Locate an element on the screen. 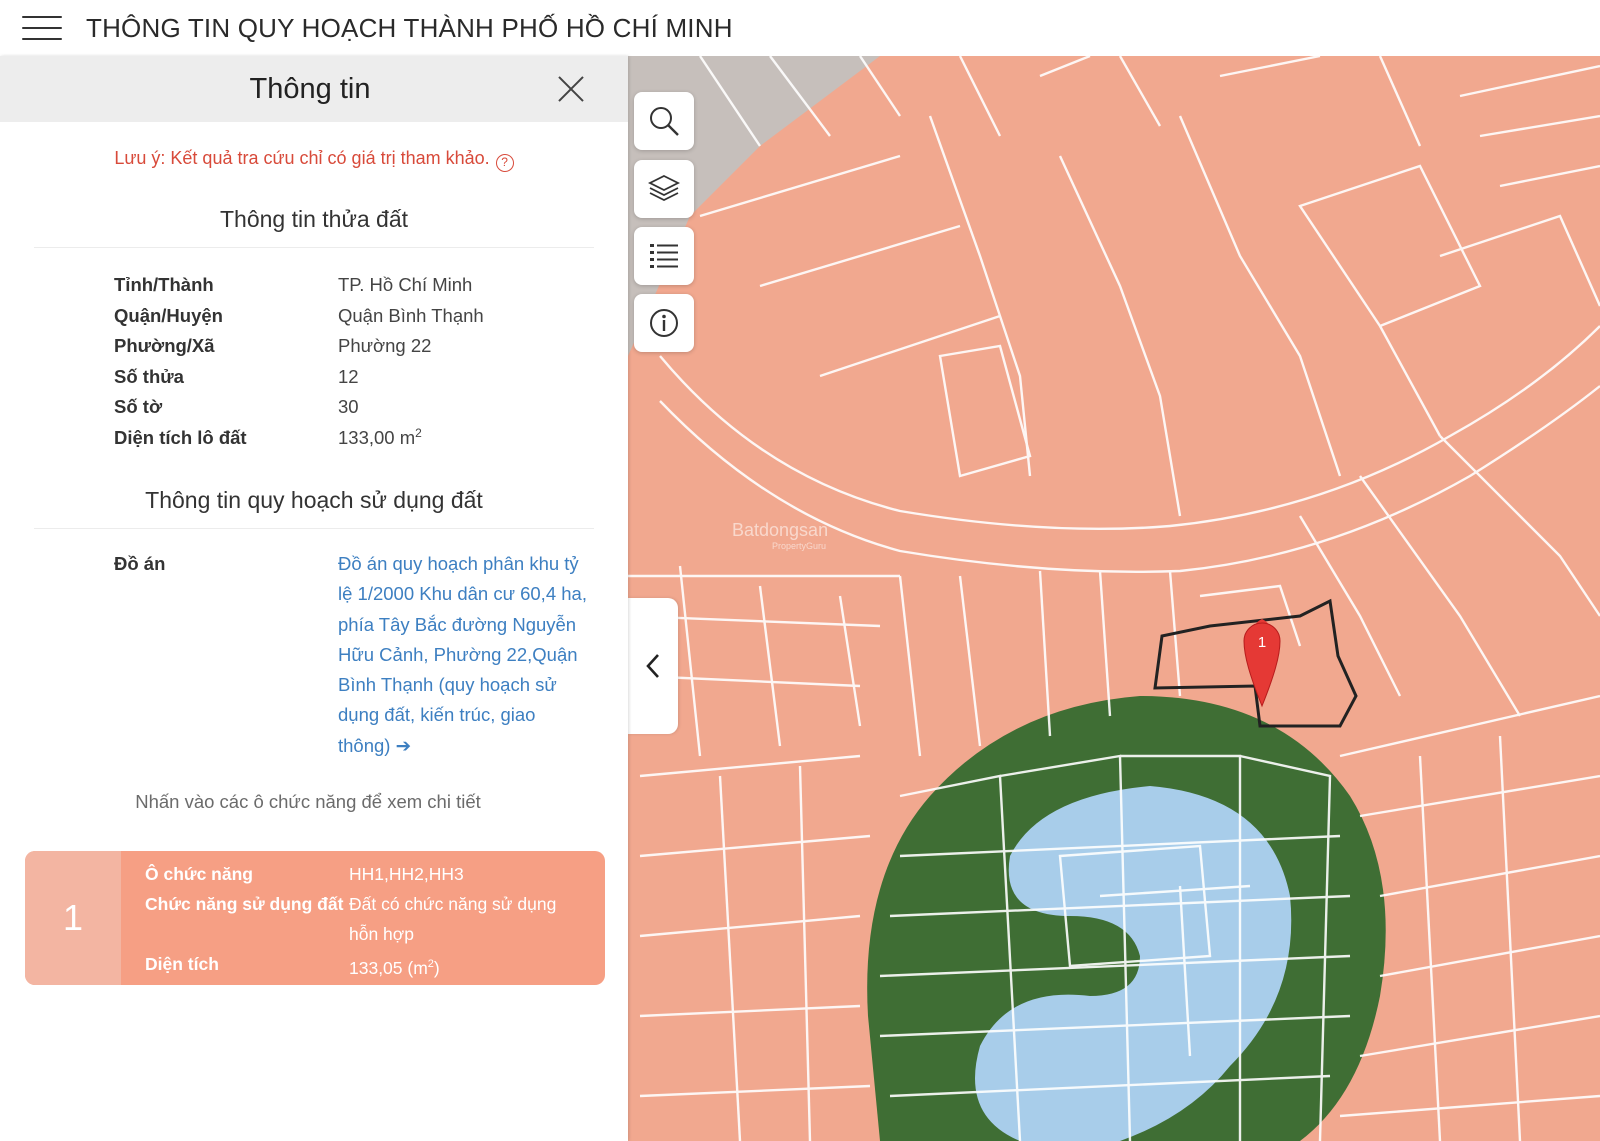 The height and width of the screenshot is (1141, 1600). function-cell-row: Diện tích 133,05 (m2) is located at coordinates (367, 966).